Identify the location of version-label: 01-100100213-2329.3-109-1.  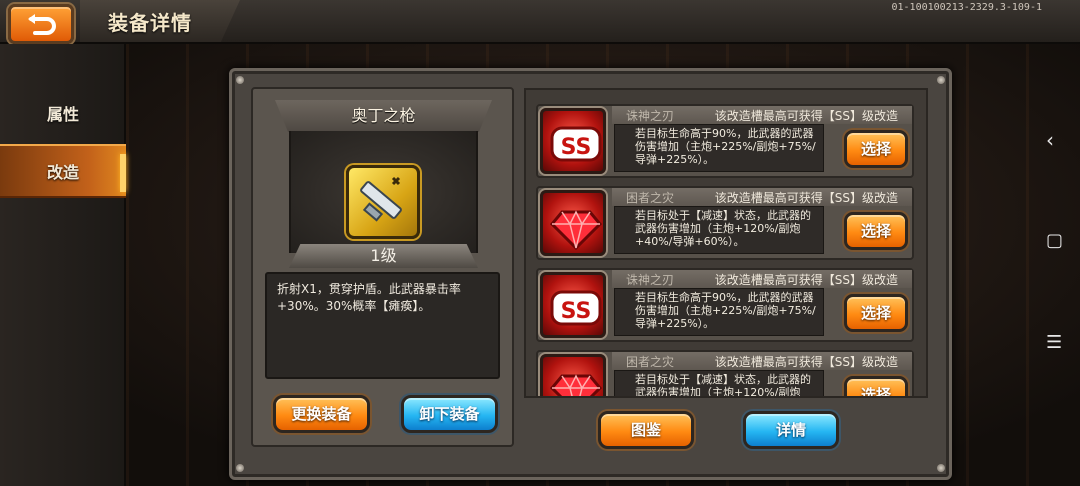
(966, 7).